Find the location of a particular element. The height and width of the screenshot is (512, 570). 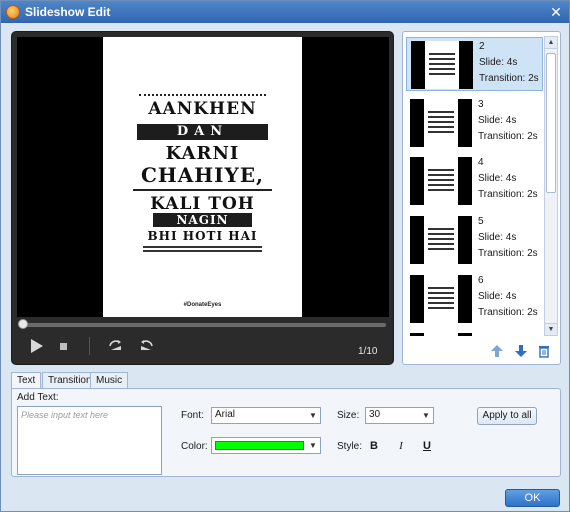

control-divider is located at coordinates (89, 346).